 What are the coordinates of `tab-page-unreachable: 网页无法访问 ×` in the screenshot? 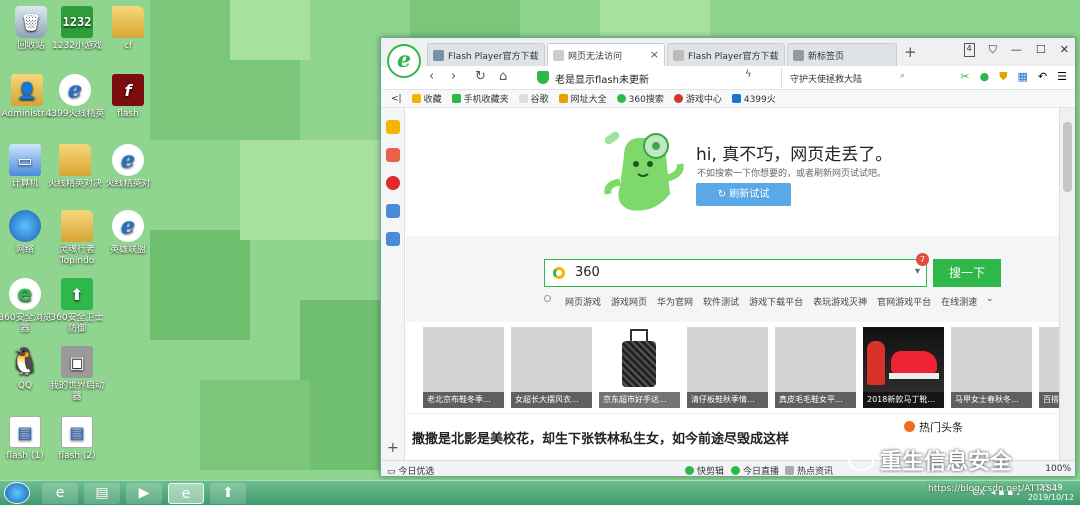 It's located at (606, 54).